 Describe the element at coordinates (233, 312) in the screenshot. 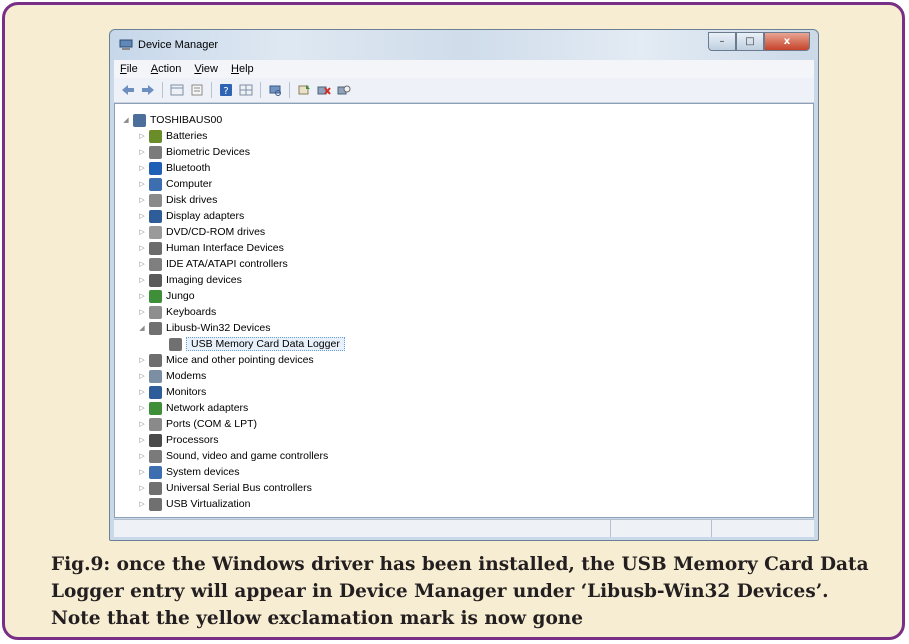

I see `tree-item-keyboards: ▷ Keyboards` at that location.